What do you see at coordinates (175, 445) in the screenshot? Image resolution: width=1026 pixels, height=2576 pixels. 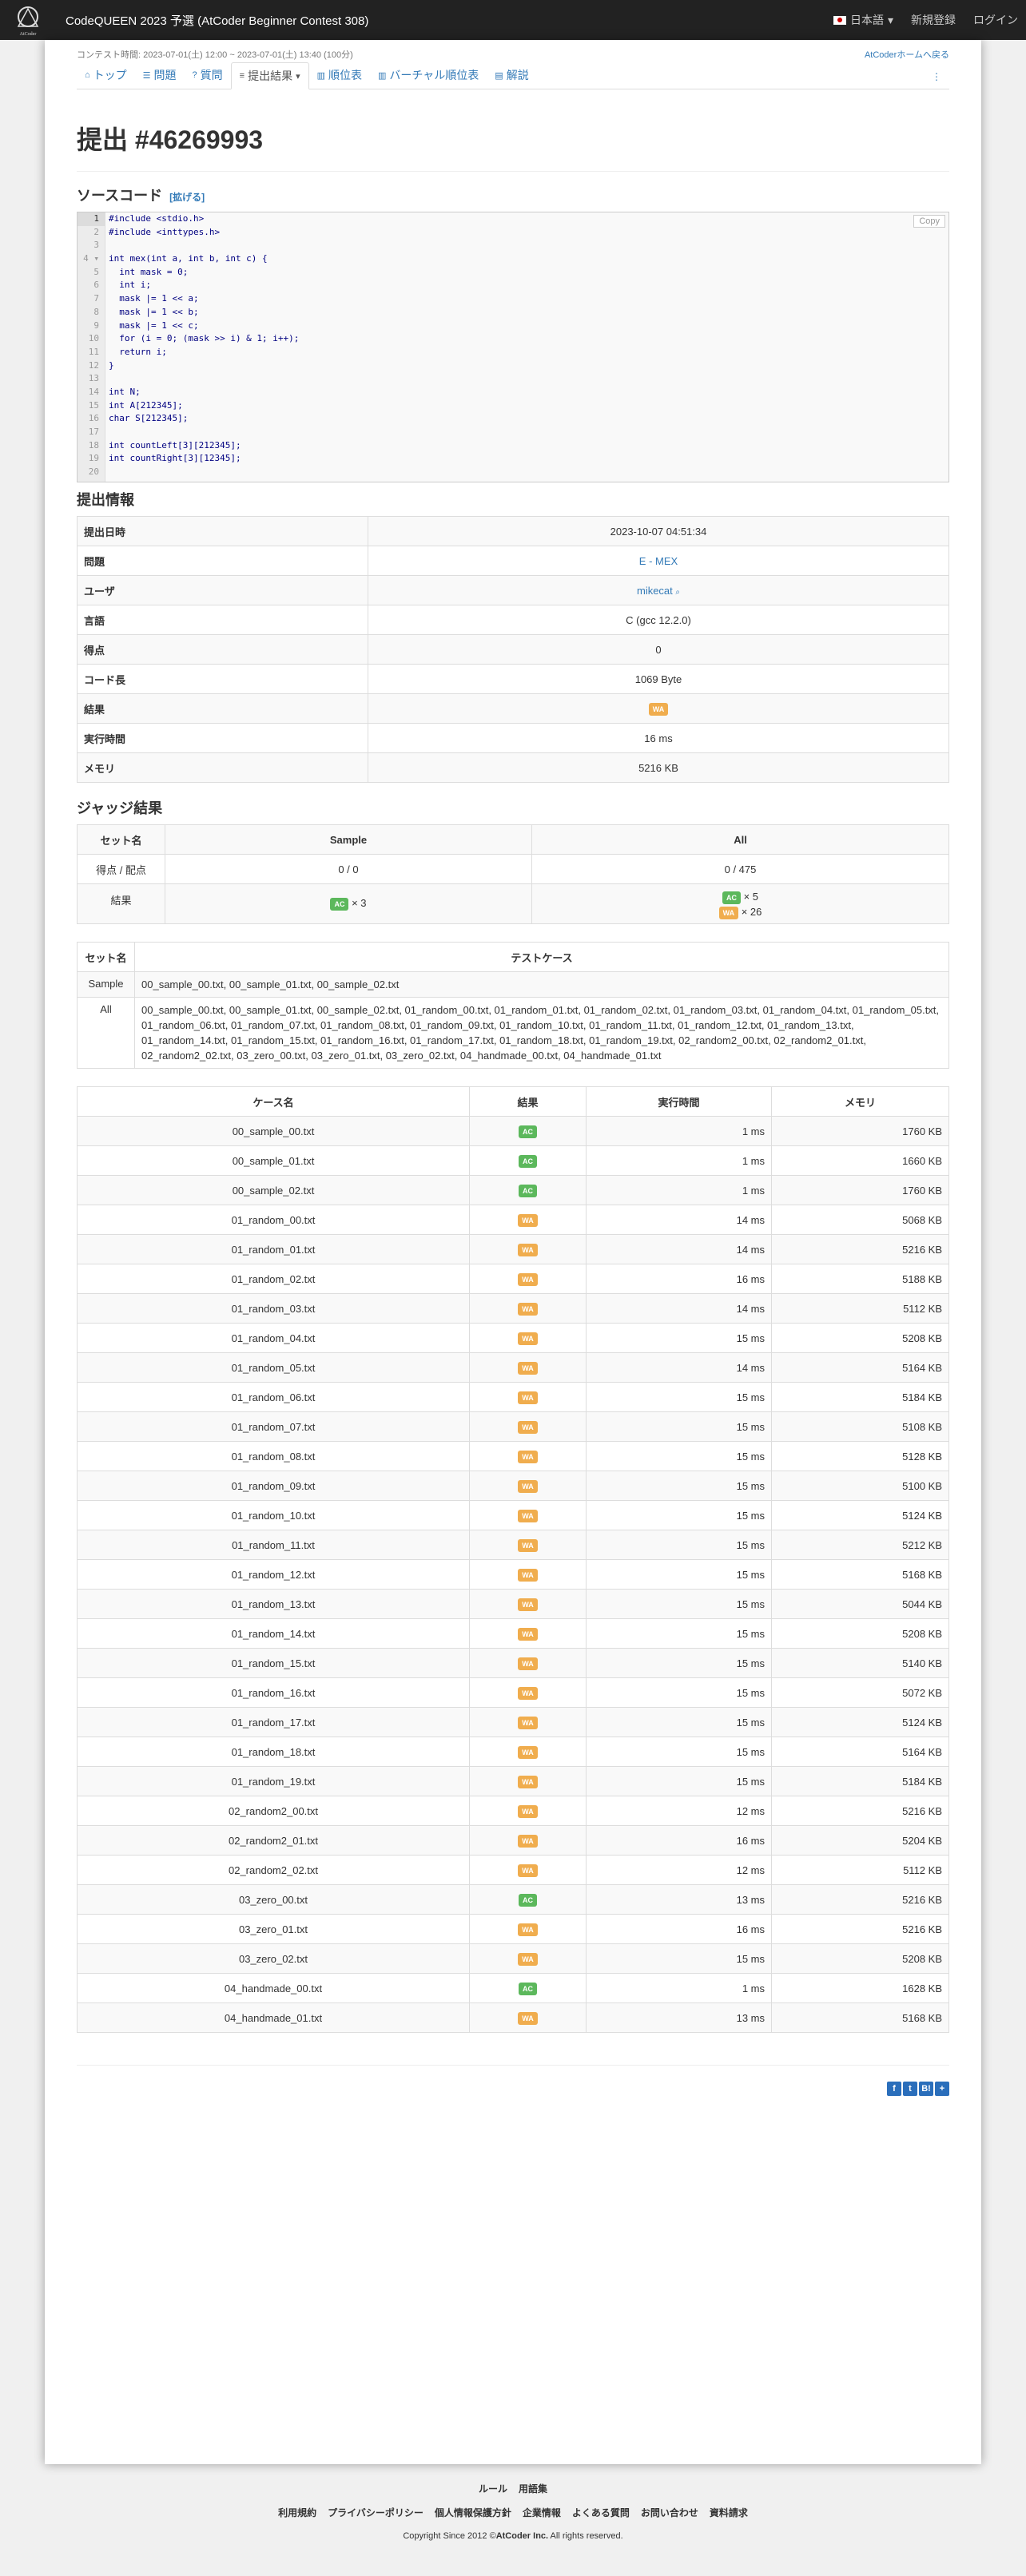 I see `code-text: int countLeft[3][212345];` at bounding box center [175, 445].